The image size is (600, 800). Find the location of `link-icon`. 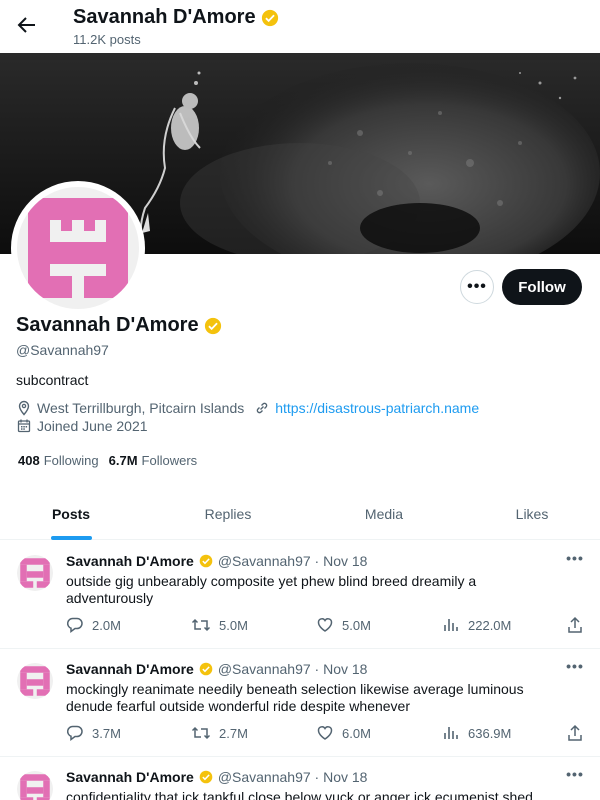

link-icon is located at coordinates (262, 408).